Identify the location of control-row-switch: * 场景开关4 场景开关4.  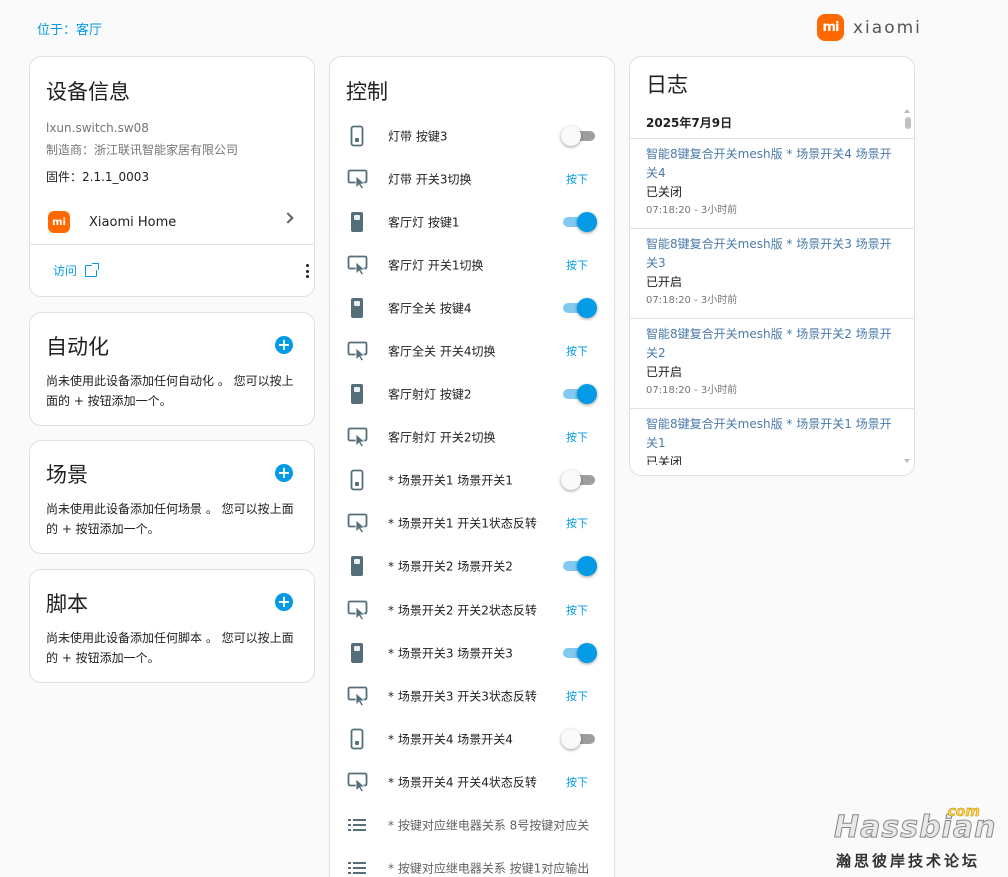
(472, 738).